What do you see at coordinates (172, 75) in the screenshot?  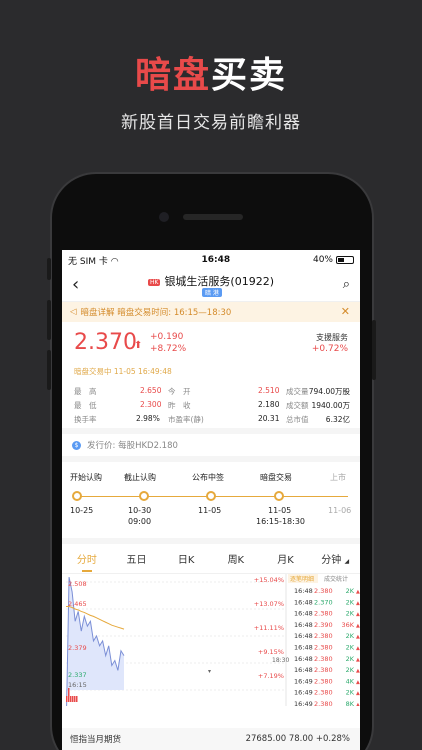 I see `hero-title-highlight: 暗盘` at bounding box center [172, 75].